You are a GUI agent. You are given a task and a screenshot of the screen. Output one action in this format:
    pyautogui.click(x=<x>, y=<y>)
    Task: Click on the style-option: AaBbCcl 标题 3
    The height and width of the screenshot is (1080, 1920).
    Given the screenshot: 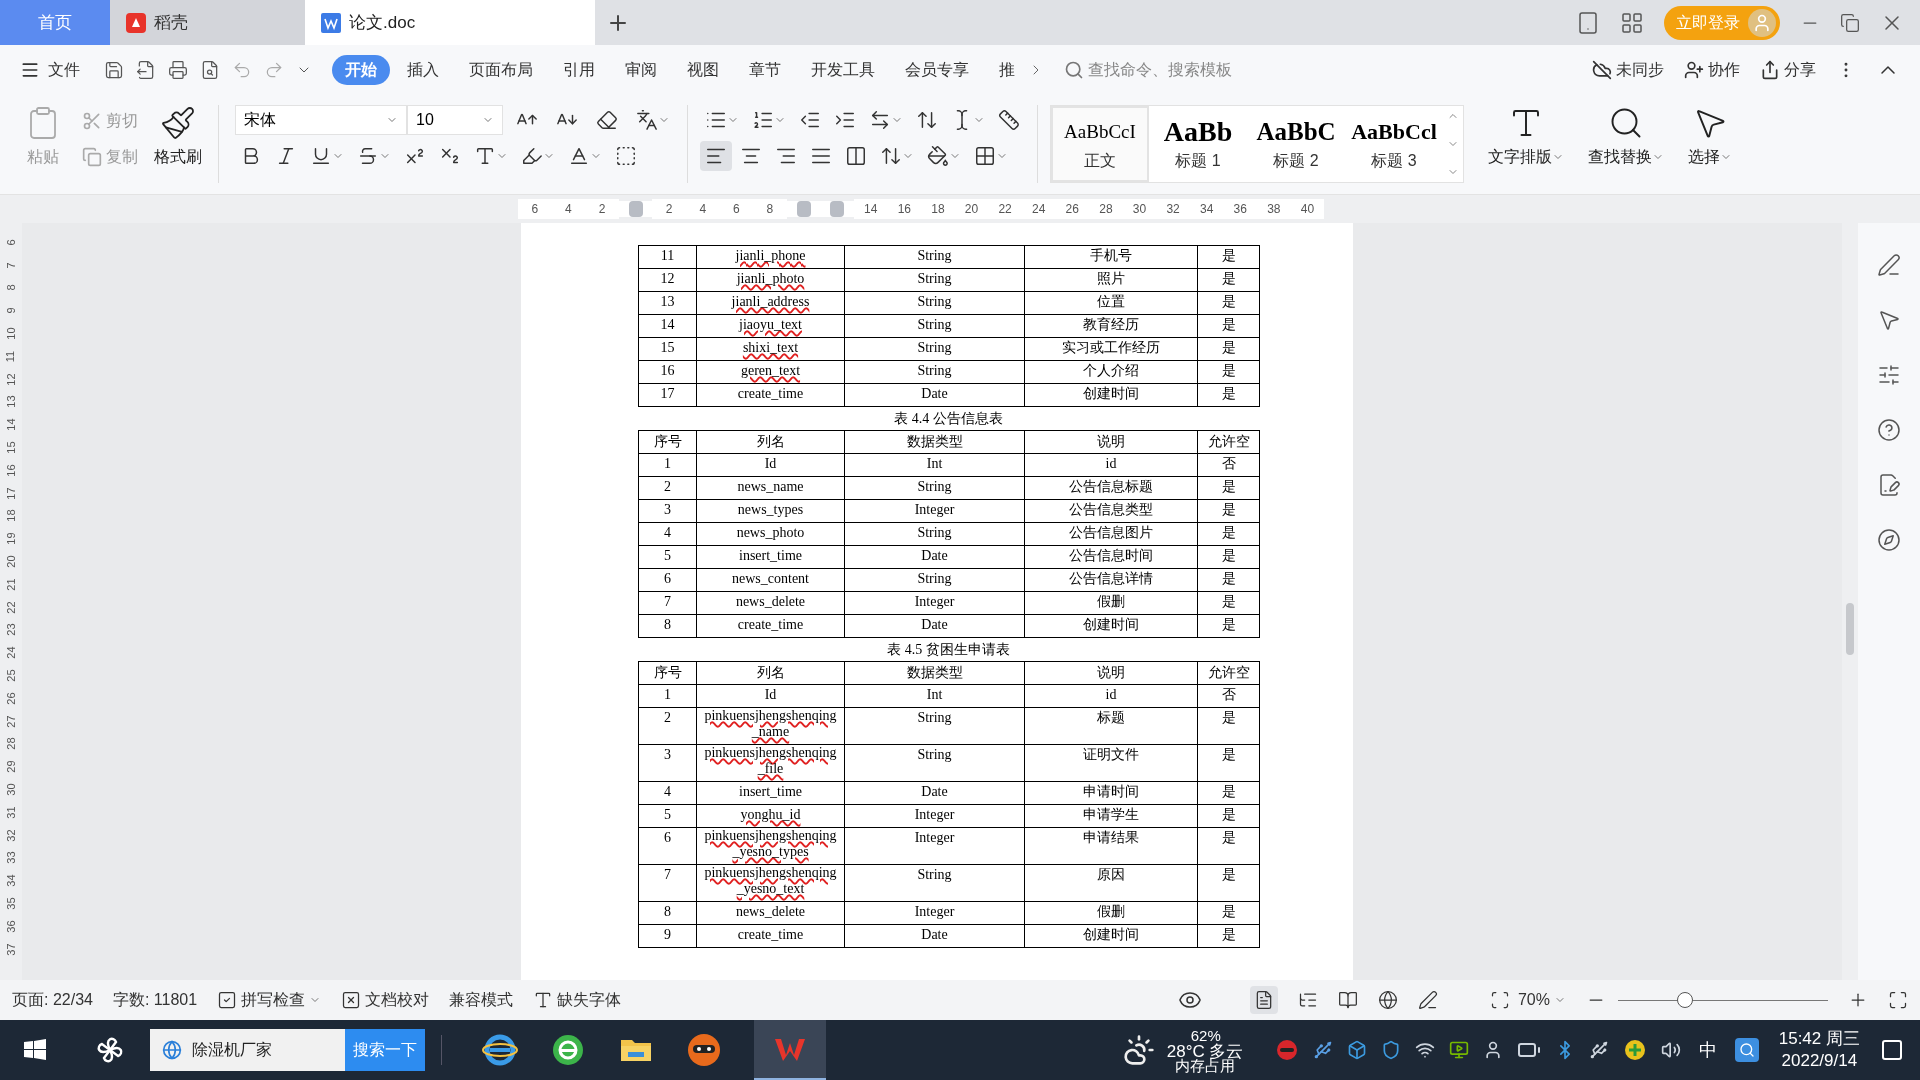 What is the action you would take?
    pyautogui.click(x=1394, y=144)
    